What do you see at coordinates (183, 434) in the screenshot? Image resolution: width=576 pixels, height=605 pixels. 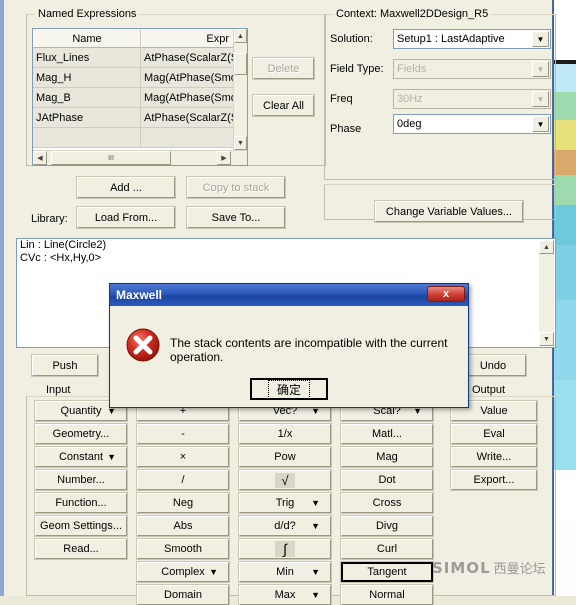 I see `minus-button: -` at bounding box center [183, 434].